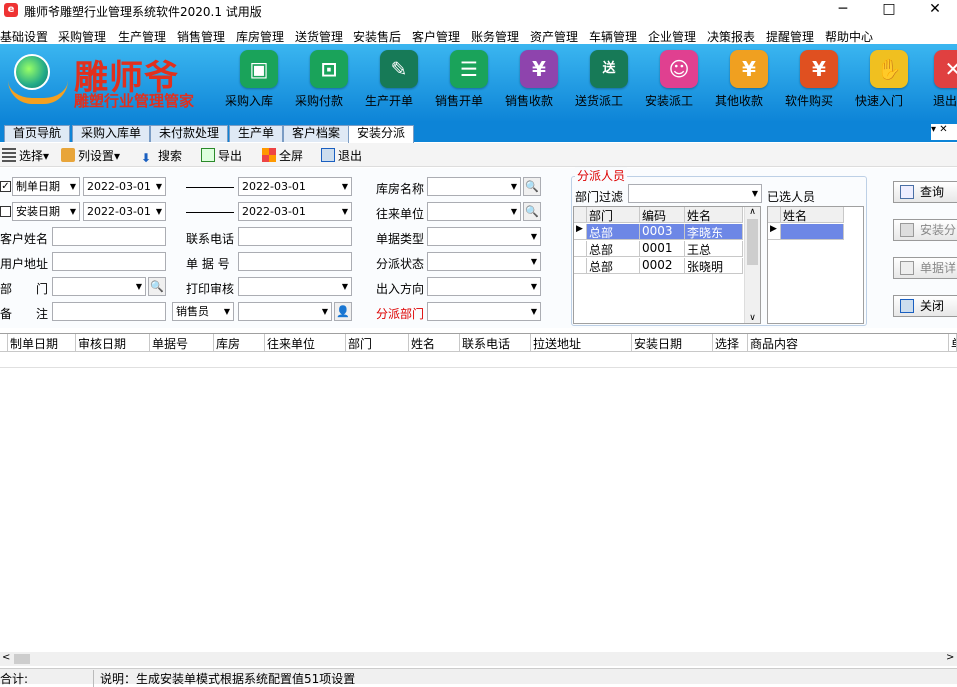 The height and width of the screenshot is (687, 957). Describe the element at coordinates (142, 36) in the screenshot. I see `menu-production: 生产管理` at that location.